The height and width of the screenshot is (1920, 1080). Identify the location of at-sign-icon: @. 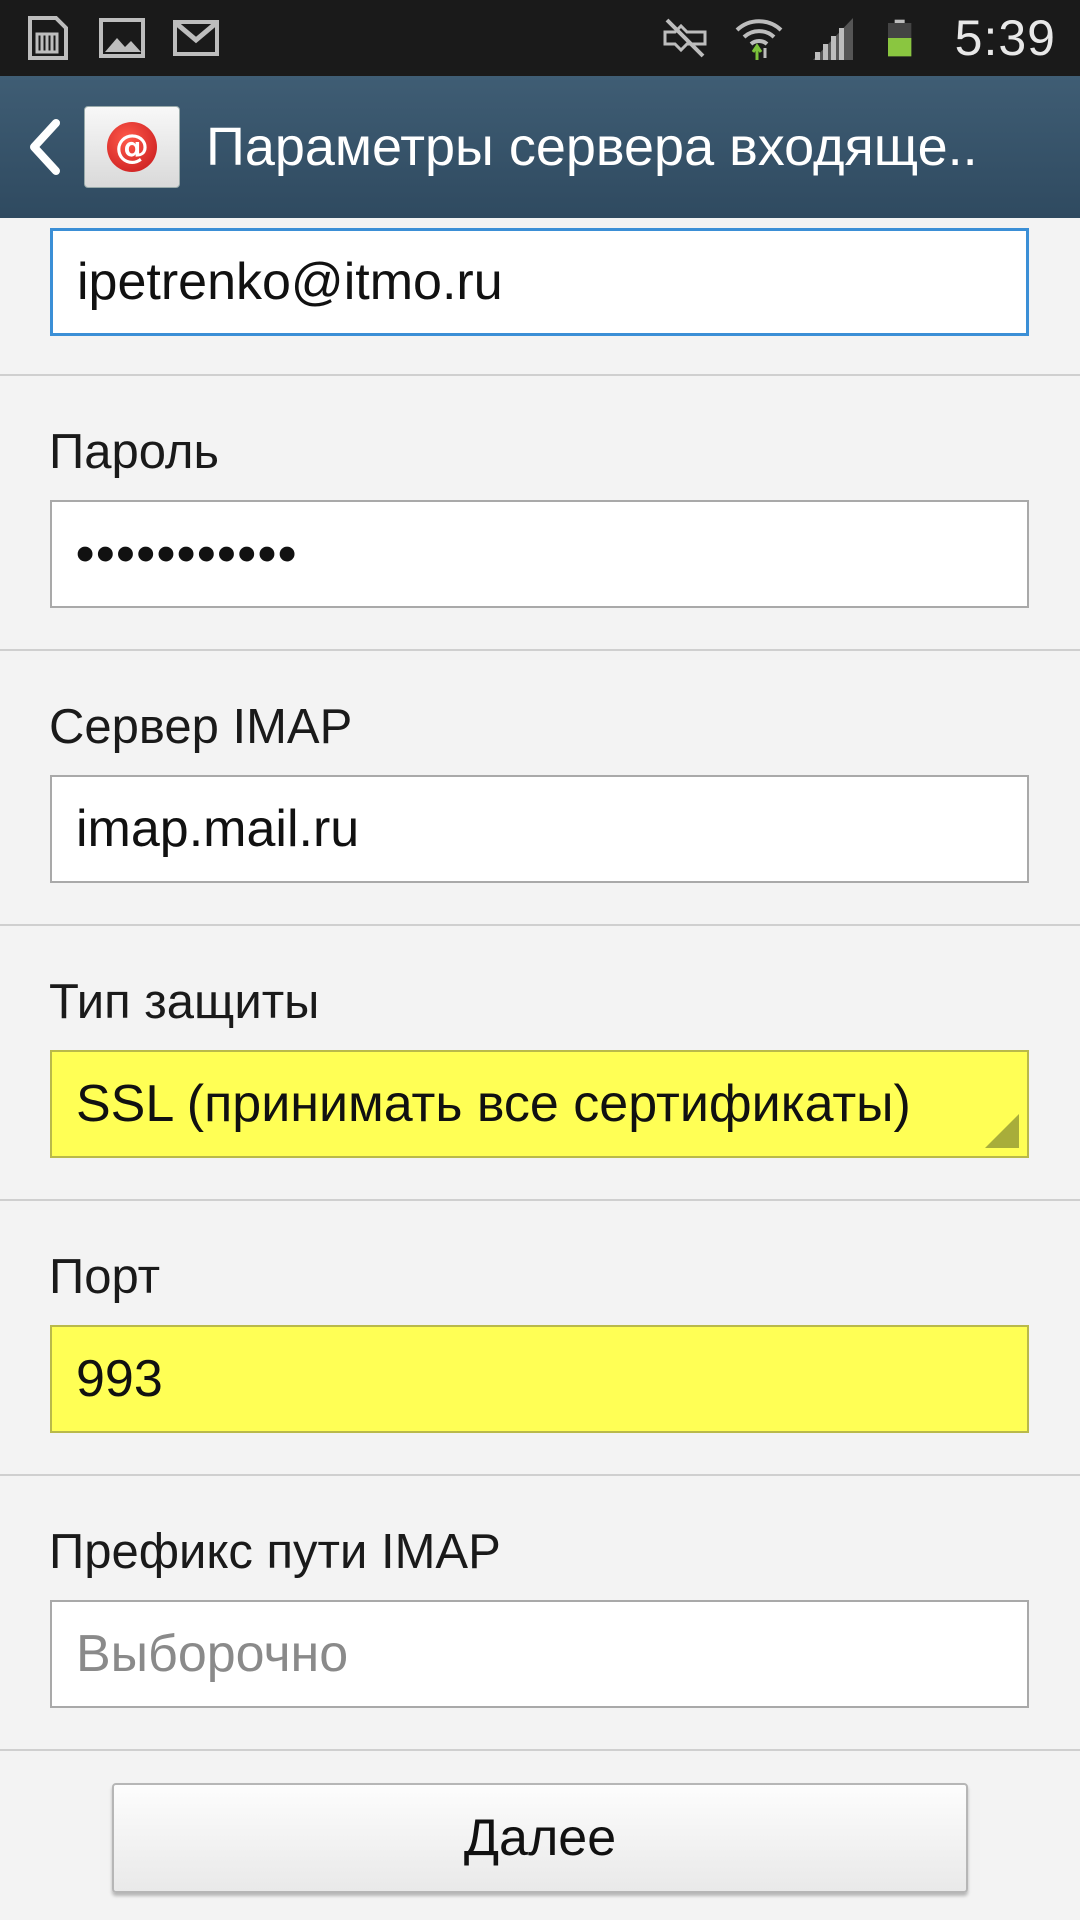
(132, 147).